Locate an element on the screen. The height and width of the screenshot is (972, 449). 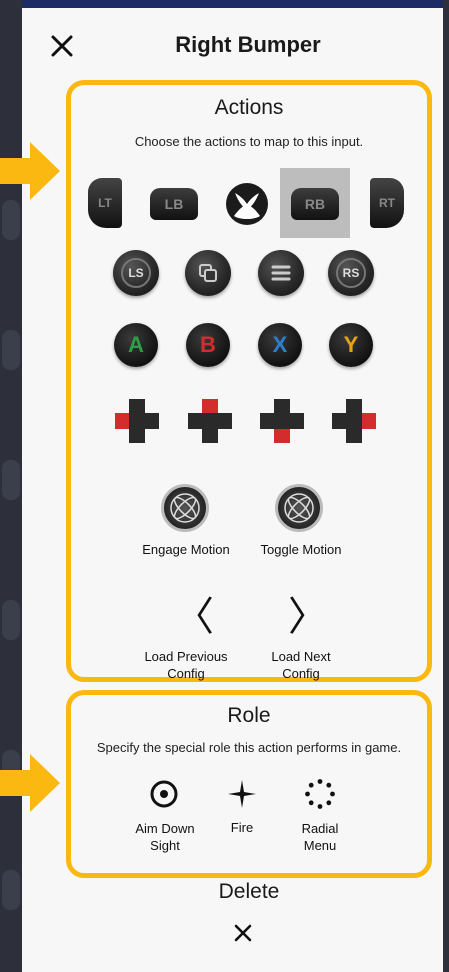
dpad-down-button is located at coordinates (282, 421).